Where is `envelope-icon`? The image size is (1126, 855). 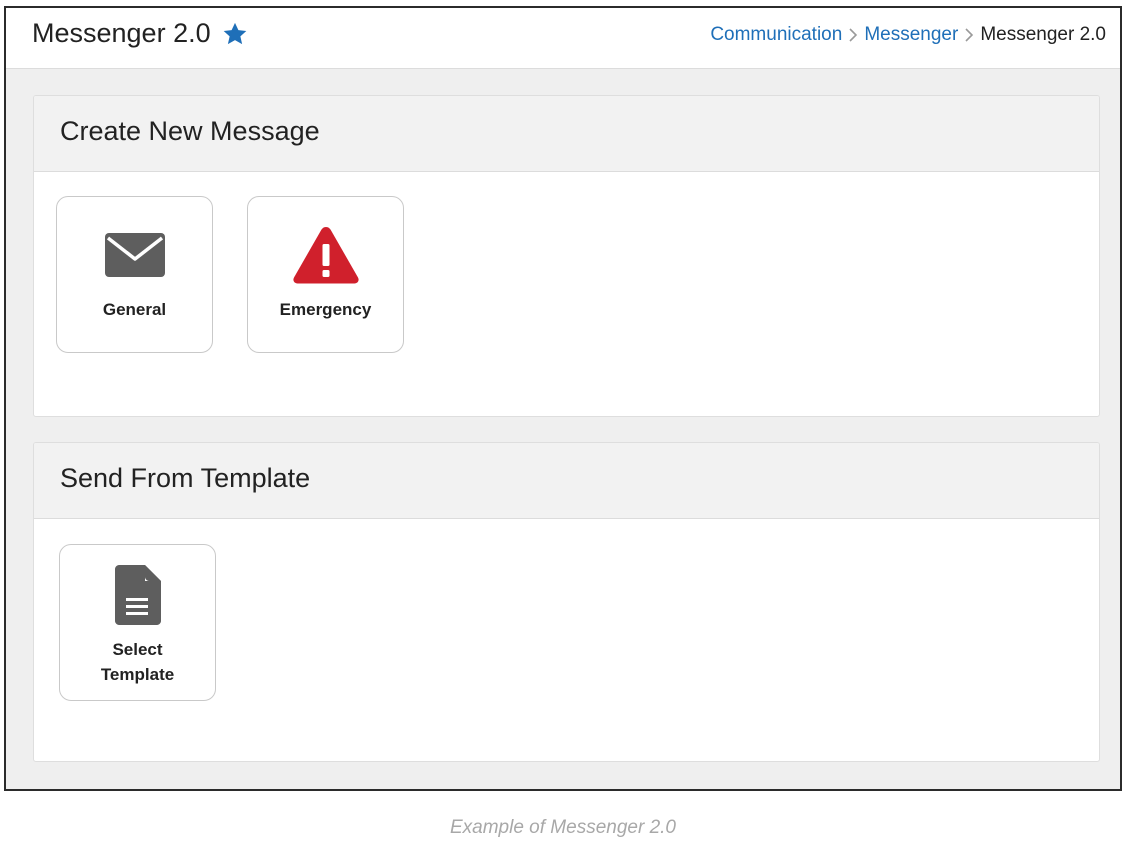
envelope-icon is located at coordinates (134, 255).